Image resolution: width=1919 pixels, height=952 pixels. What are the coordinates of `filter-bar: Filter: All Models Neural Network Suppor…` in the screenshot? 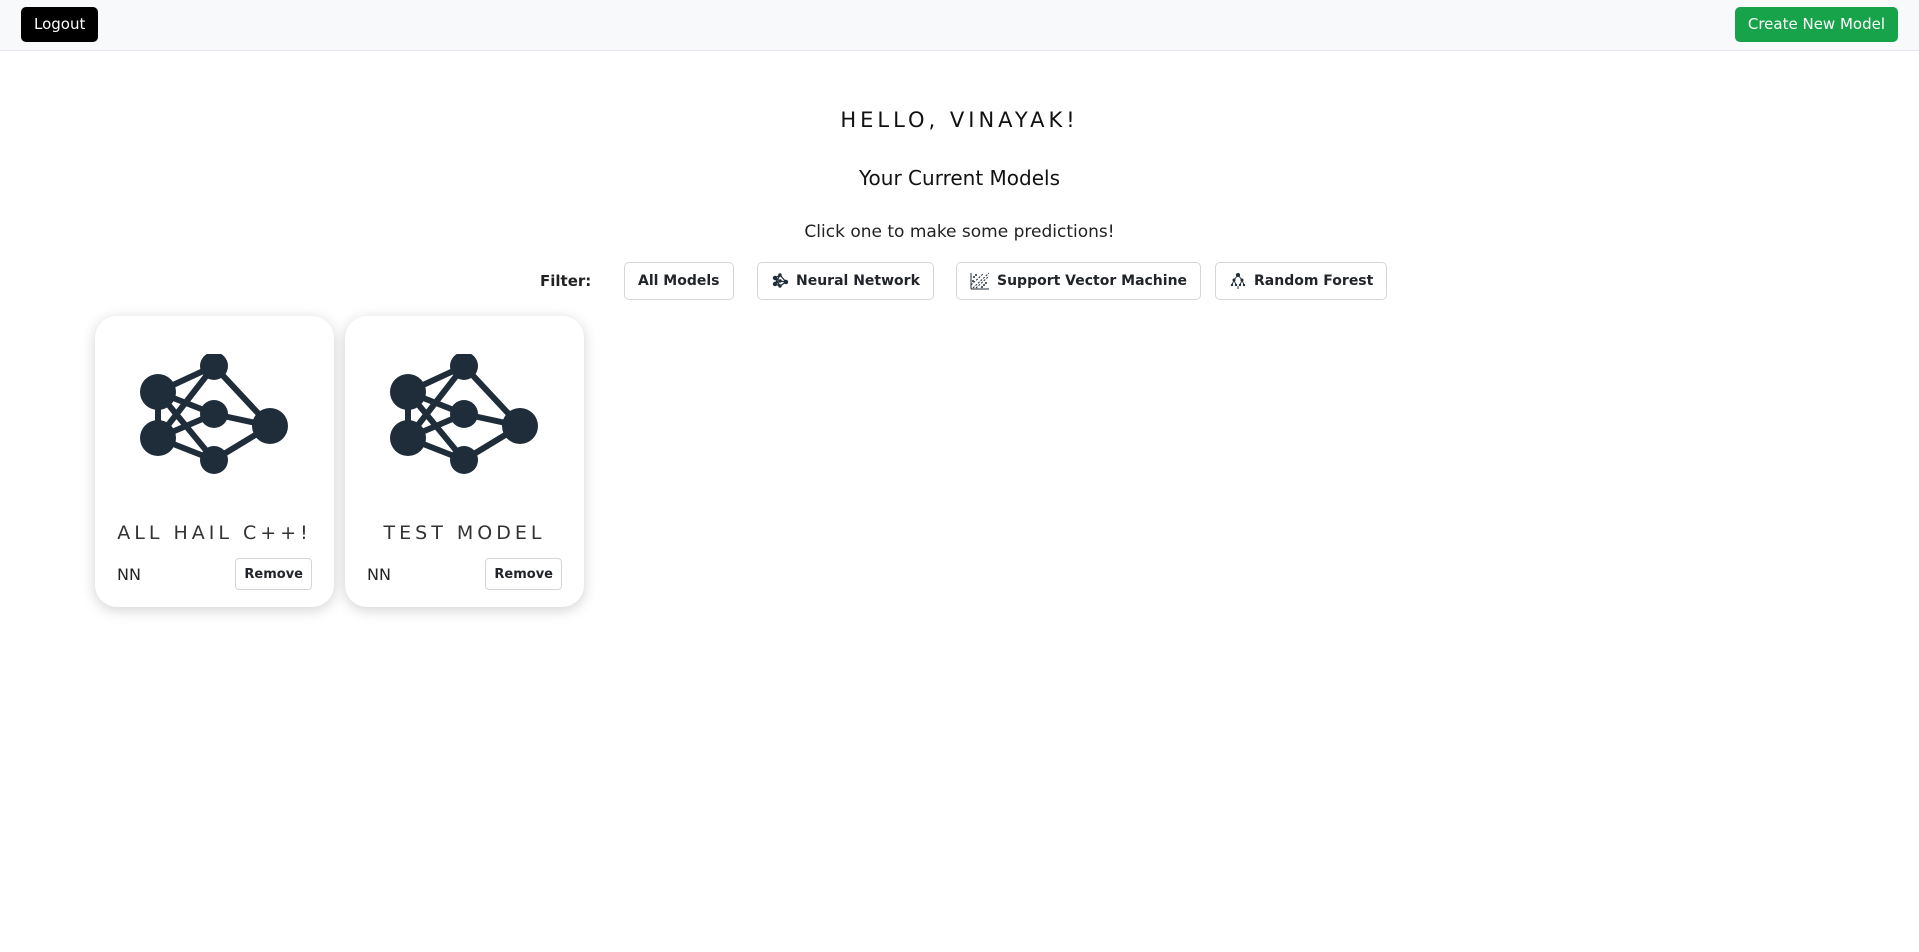 It's located at (959, 281).